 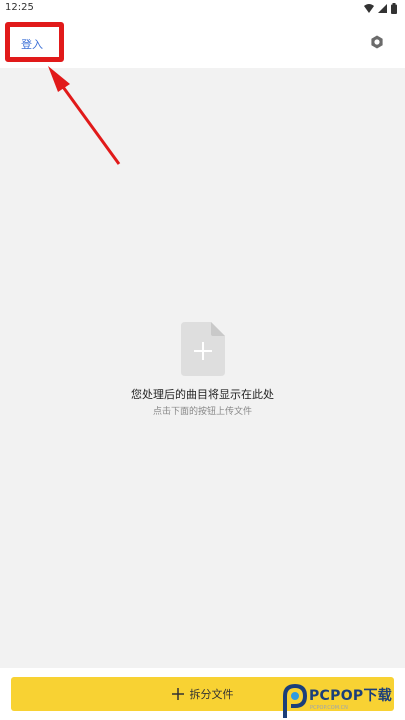 I want to click on watermark-text: PCPOP下载, so click(x=351, y=696).